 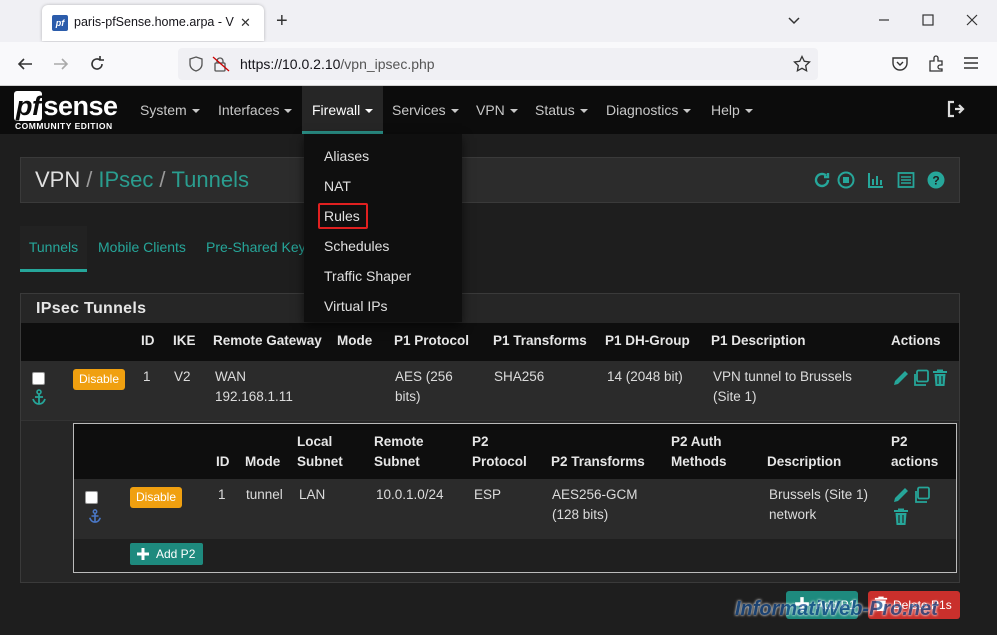 I want to click on breadcrumb: VPN / IPsec / Tunnels, so click(x=142, y=180).